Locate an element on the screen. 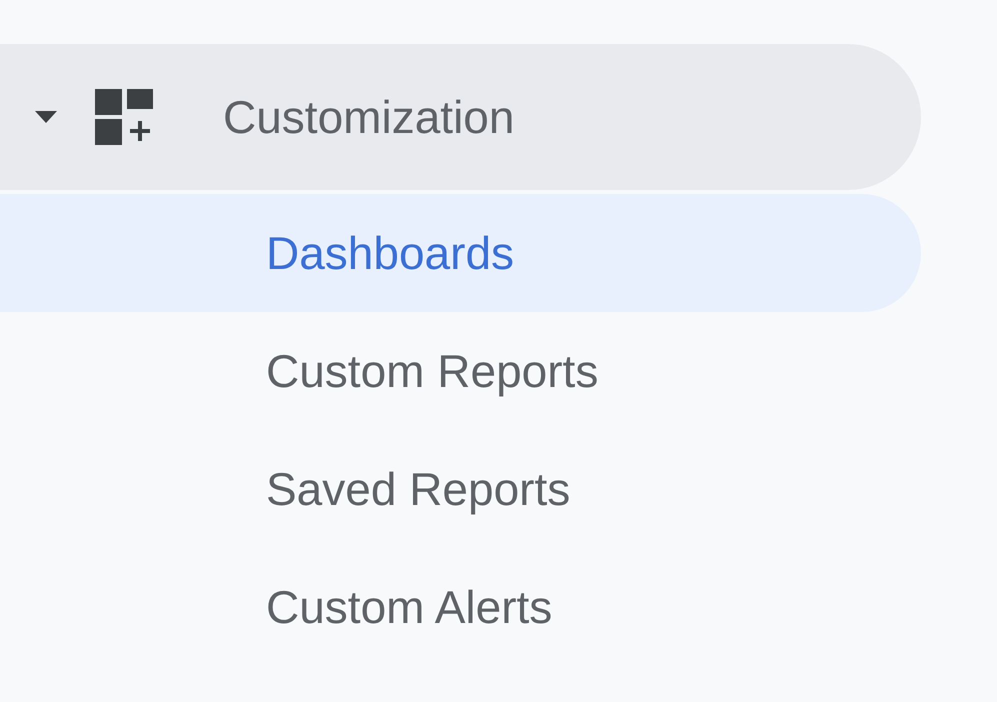  caret-icon is located at coordinates (46, 117).